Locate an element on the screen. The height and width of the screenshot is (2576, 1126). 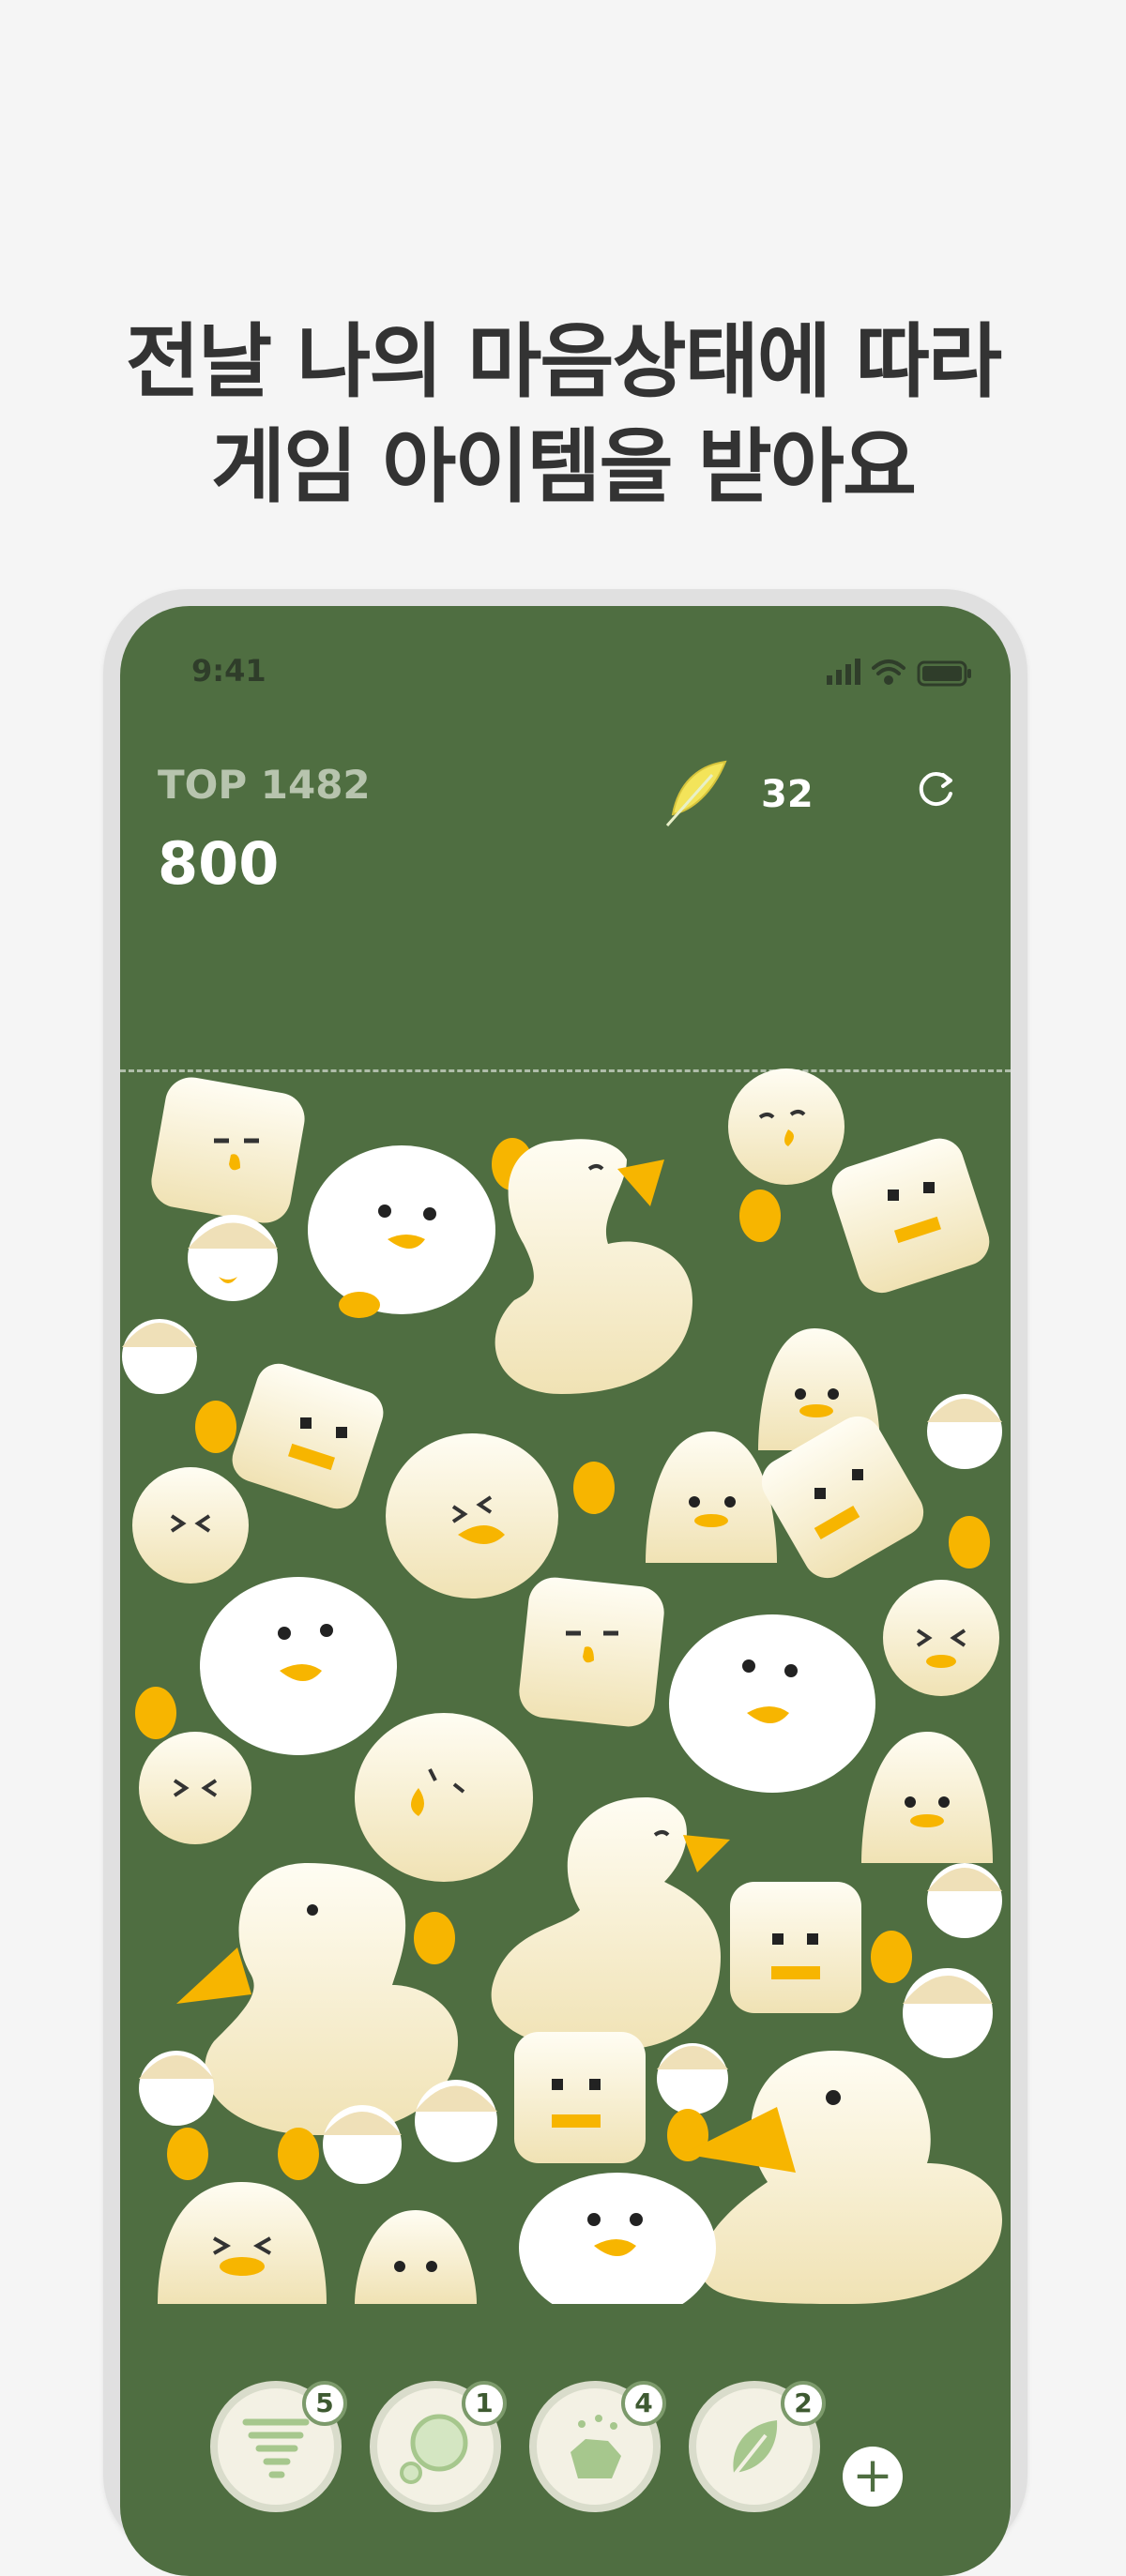
stone-icon is located at coordinates (596, 2446).